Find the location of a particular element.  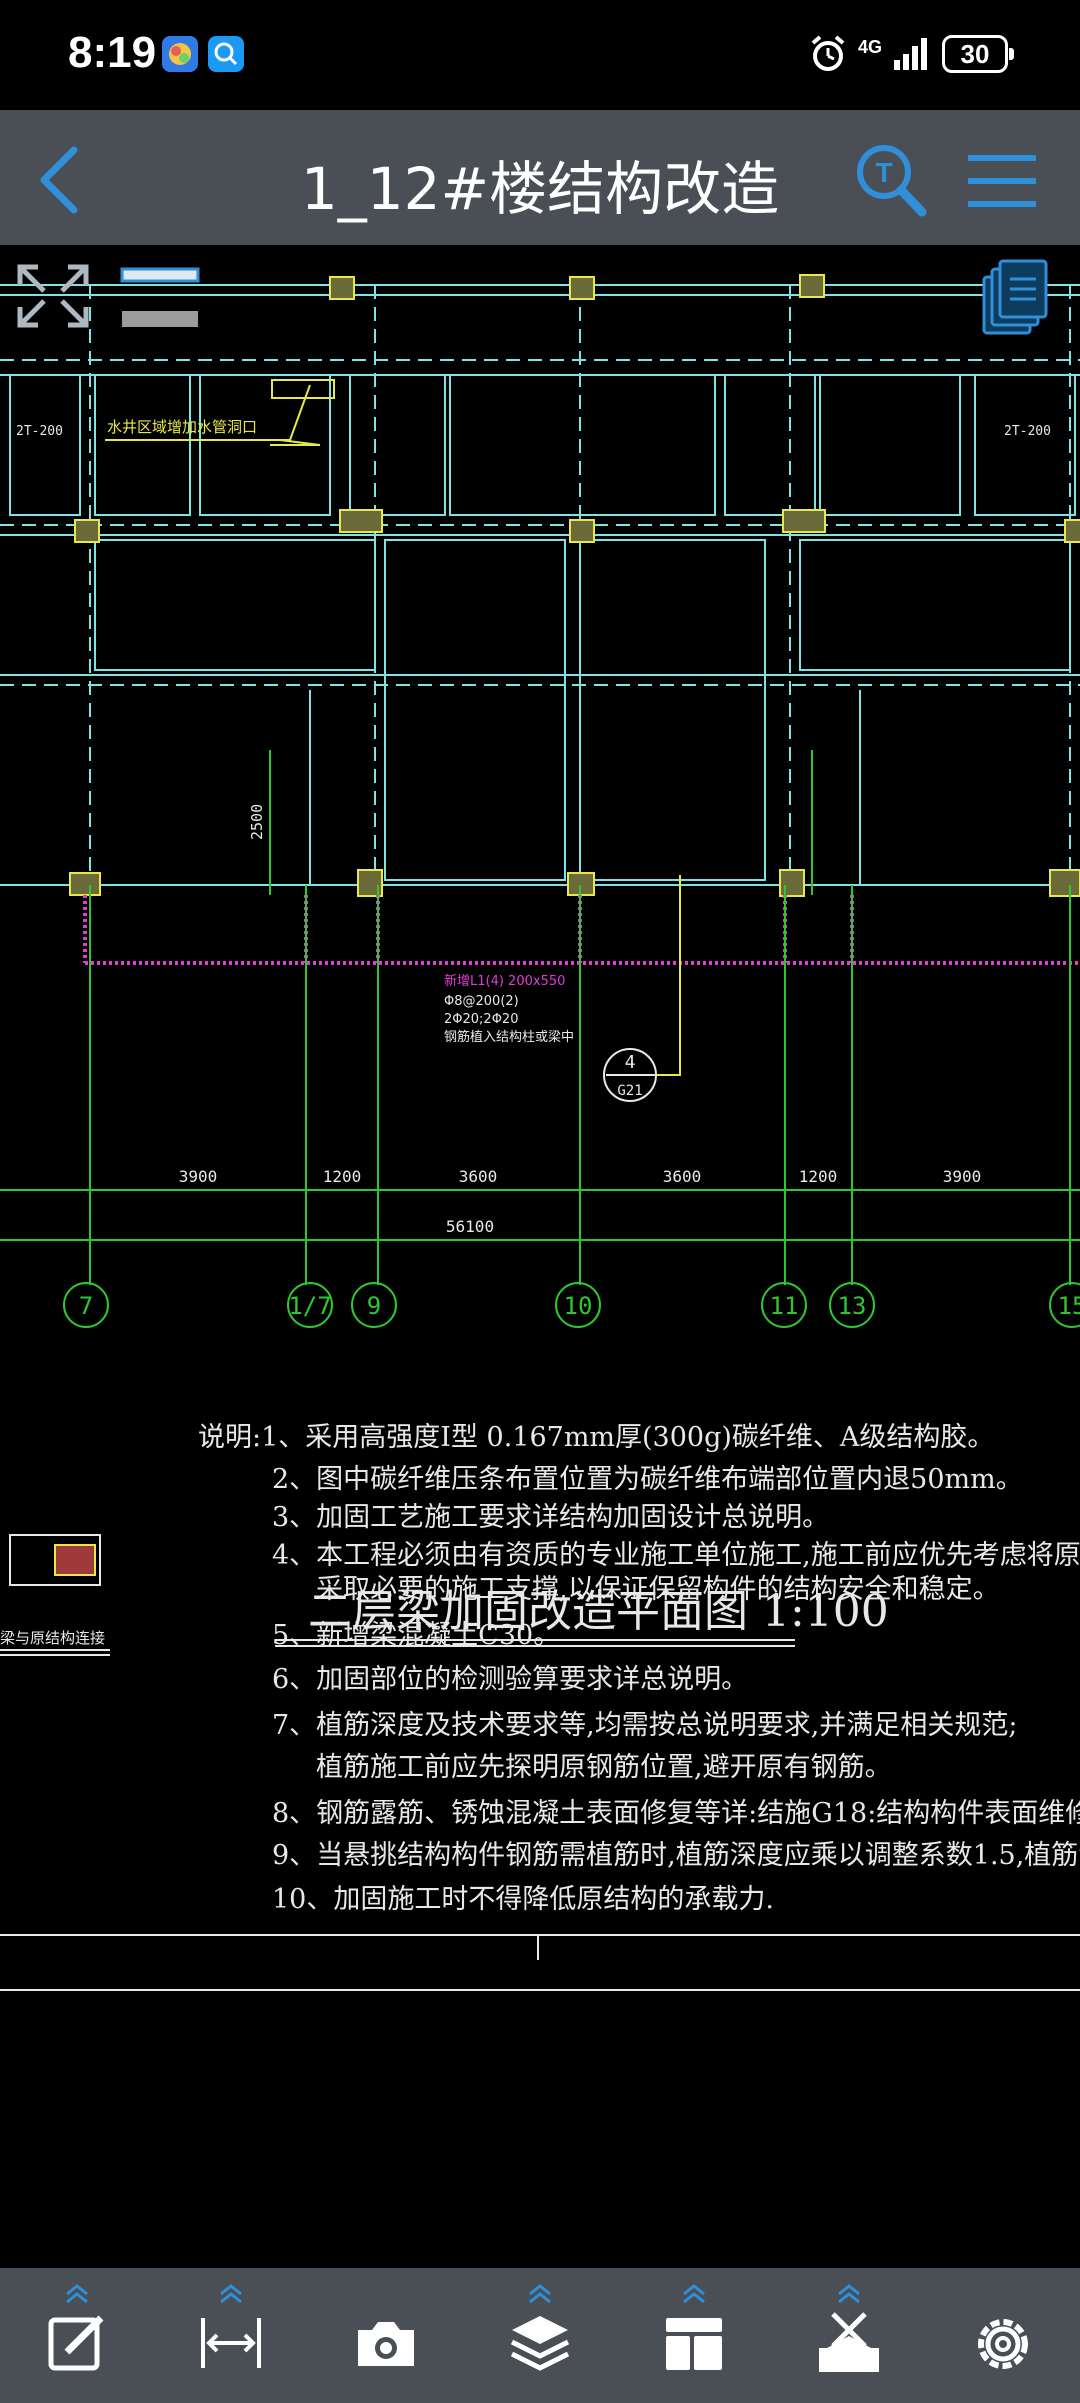

hamburger-menu-icon is located at coordinates (1002, 181).